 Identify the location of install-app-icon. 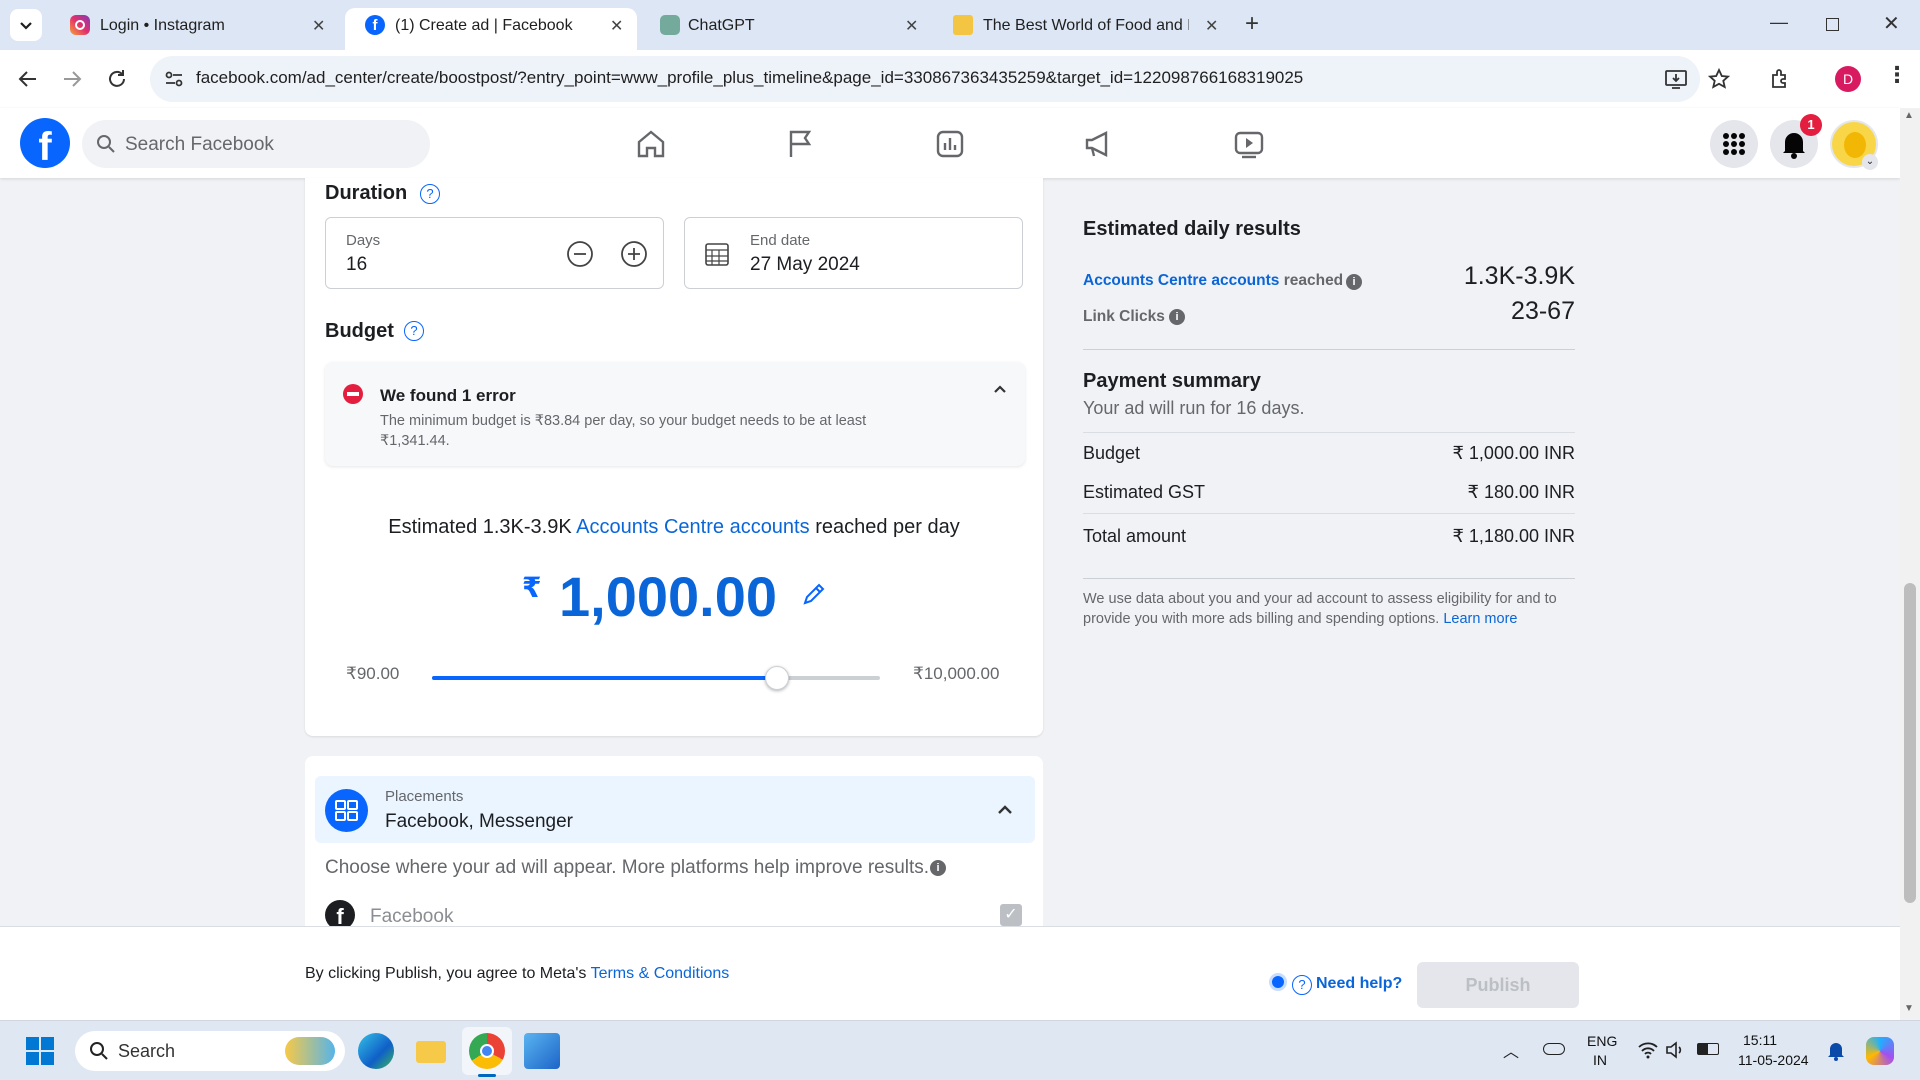
(1676, 79).